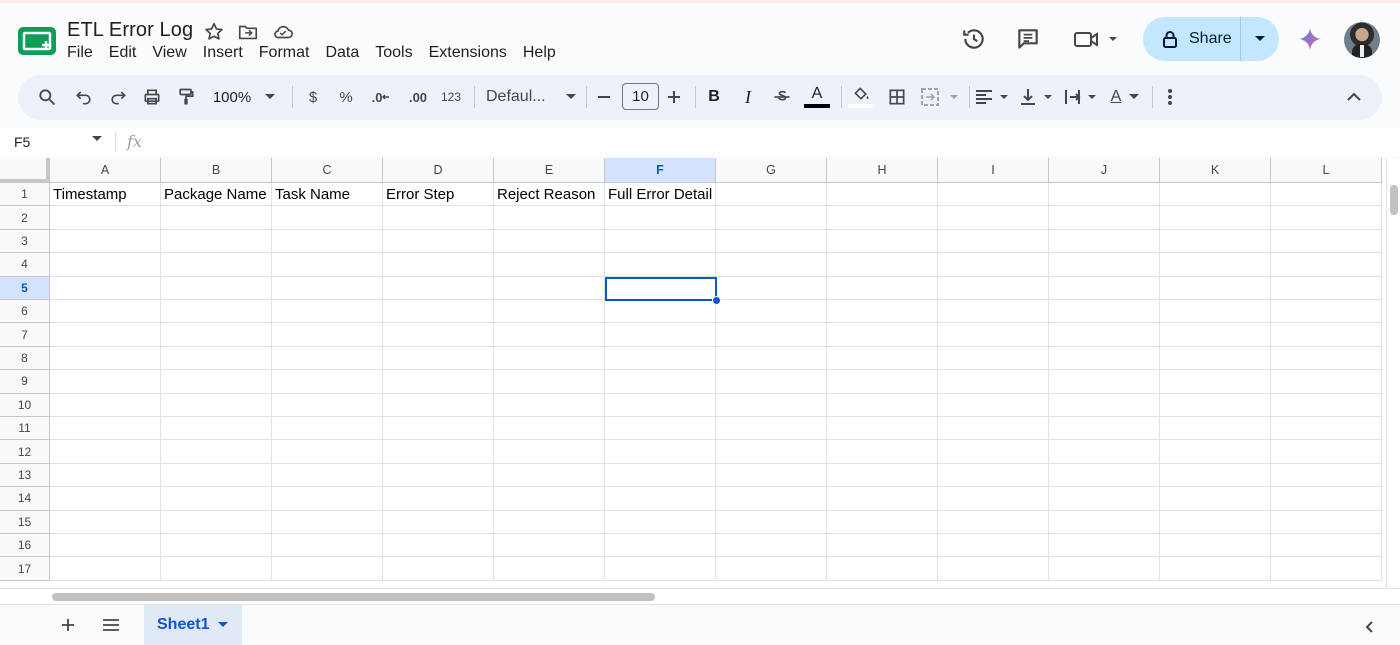  What do you see at coordinates (1326, 335) in the screenshot?
I see `cell-l7` at bounding box center [1326, 335].